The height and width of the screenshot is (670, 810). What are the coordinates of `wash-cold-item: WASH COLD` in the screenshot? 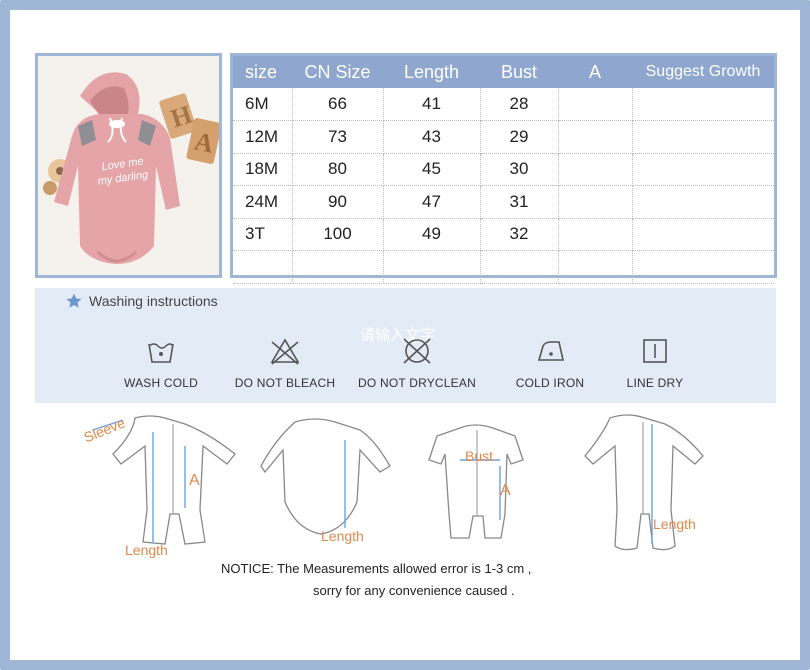 It's located at (161, 363).